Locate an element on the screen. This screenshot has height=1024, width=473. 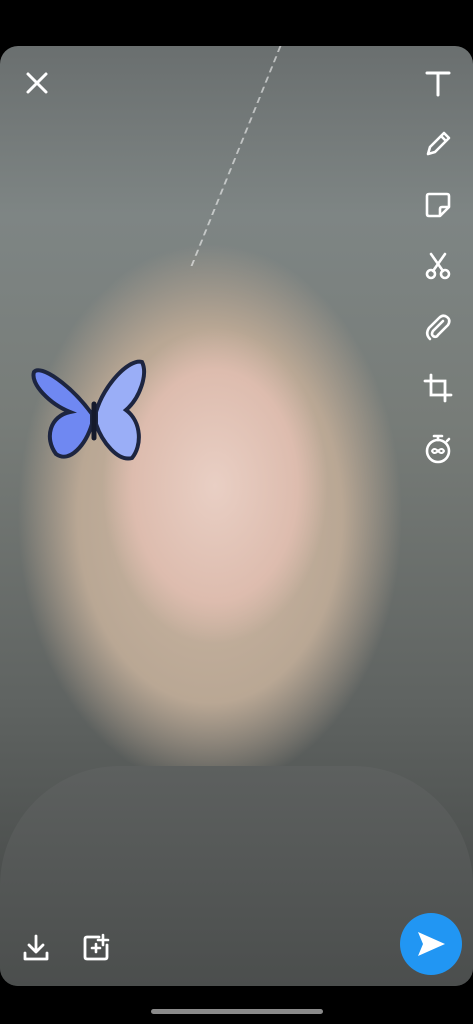
pencil-icon is located at coordinates (438, 143).